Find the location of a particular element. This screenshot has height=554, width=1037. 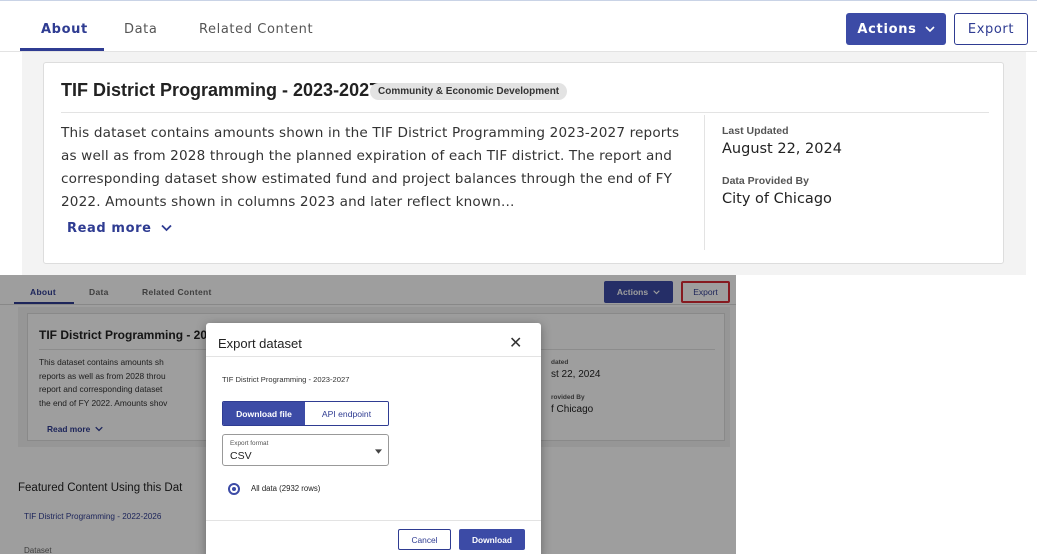

radio-selected-icon is located at coordinates (234, 489).